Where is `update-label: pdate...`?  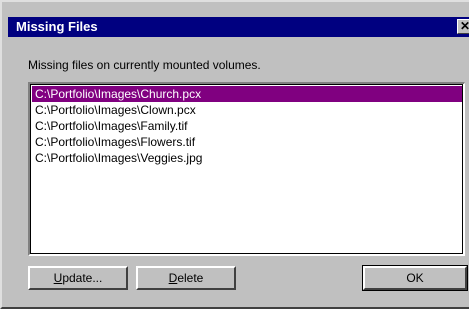 update-label: pdate... is located at coordinates (82, 278).